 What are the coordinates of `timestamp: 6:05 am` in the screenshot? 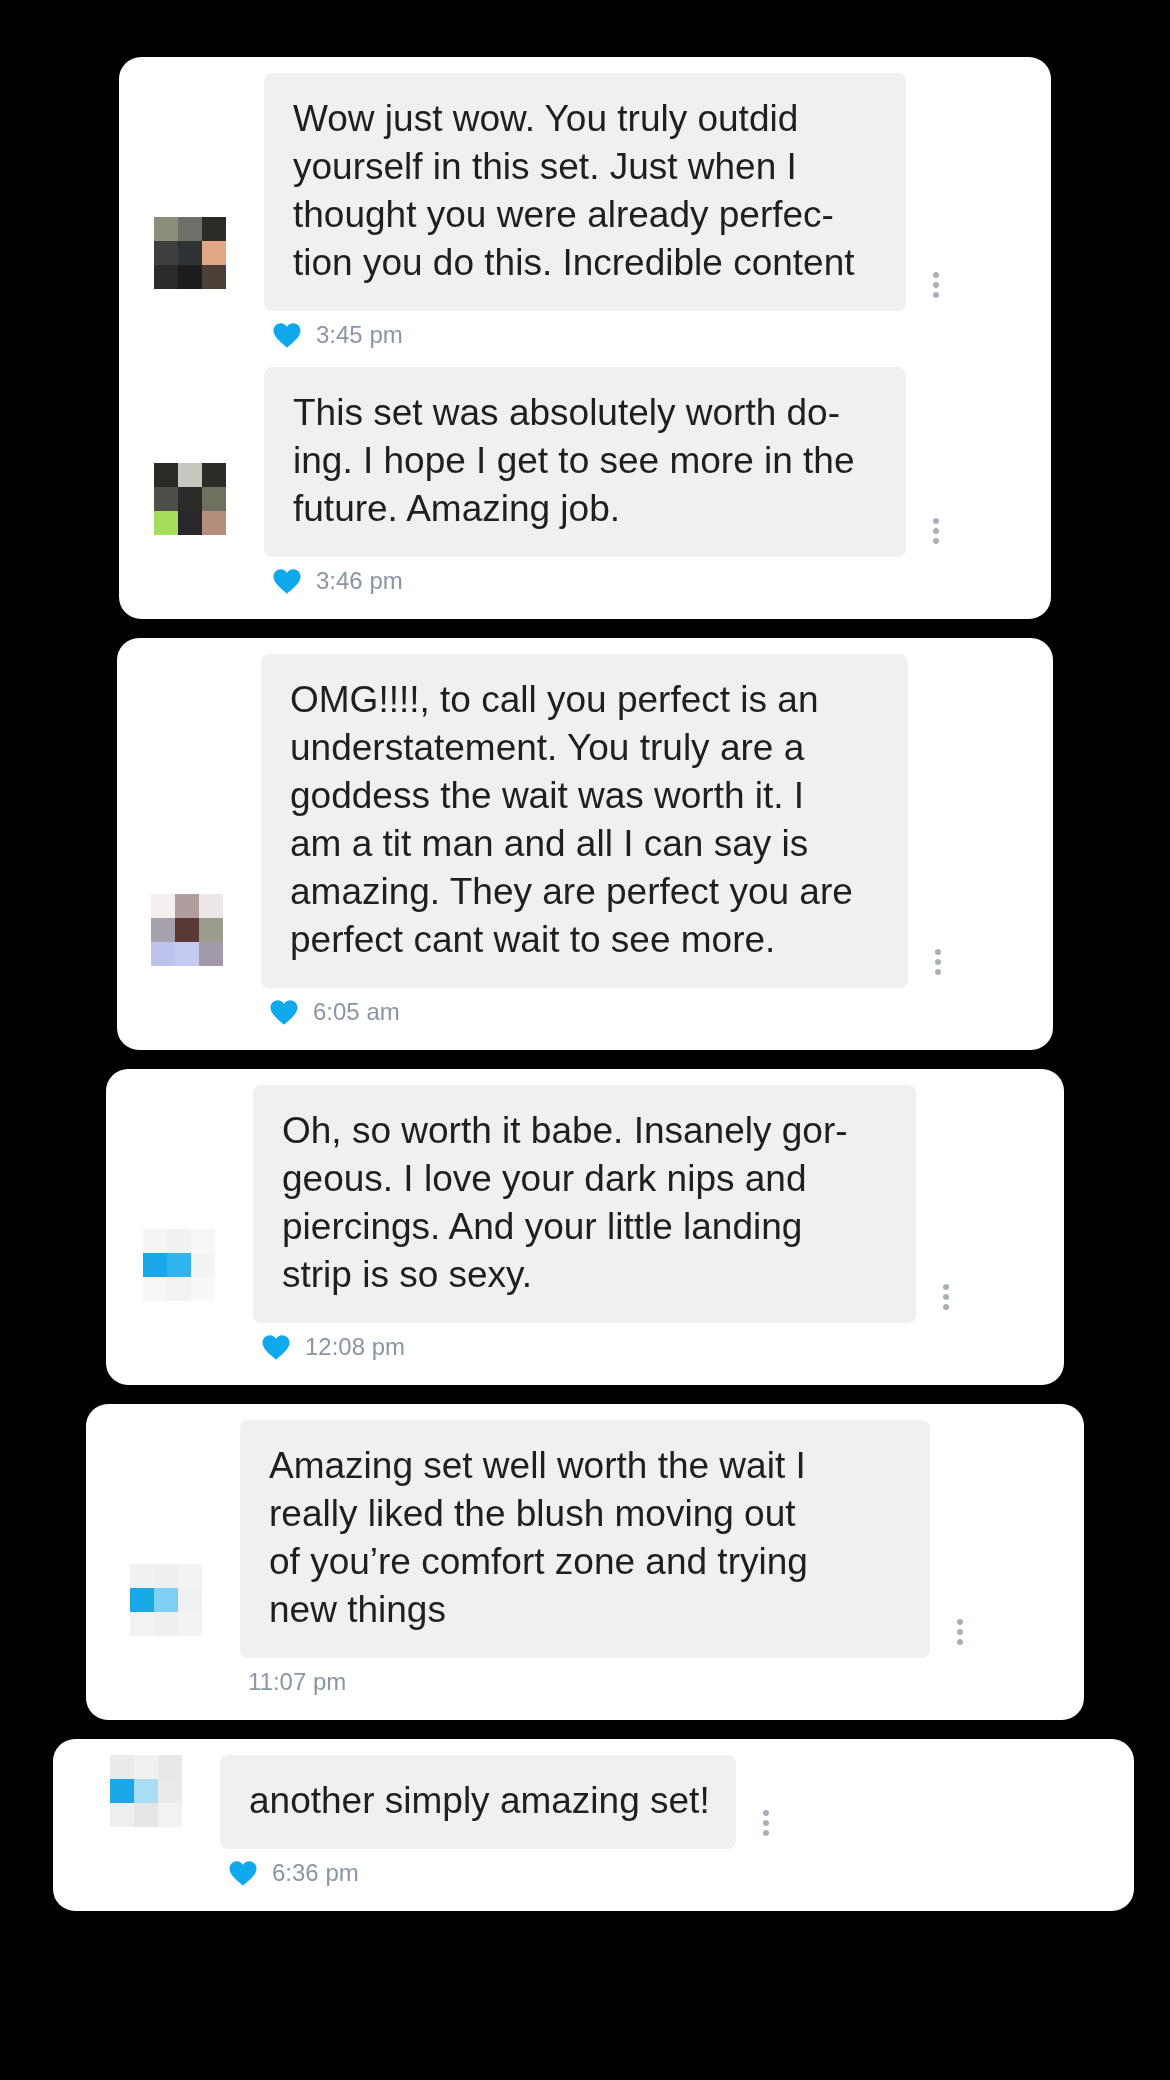 It's located at (356, 1012).